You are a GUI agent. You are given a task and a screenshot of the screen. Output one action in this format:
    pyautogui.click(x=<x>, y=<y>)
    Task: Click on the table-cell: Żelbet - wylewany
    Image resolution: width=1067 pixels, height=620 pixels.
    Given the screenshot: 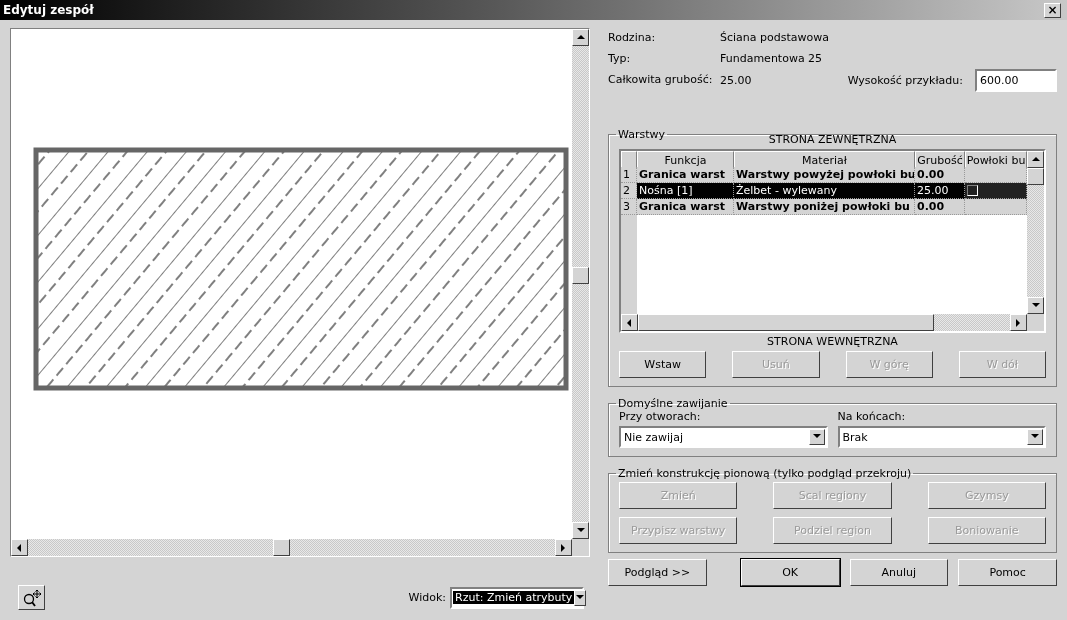 What is the action you would take?
    pyautogui.click(x=824, y=191)
    